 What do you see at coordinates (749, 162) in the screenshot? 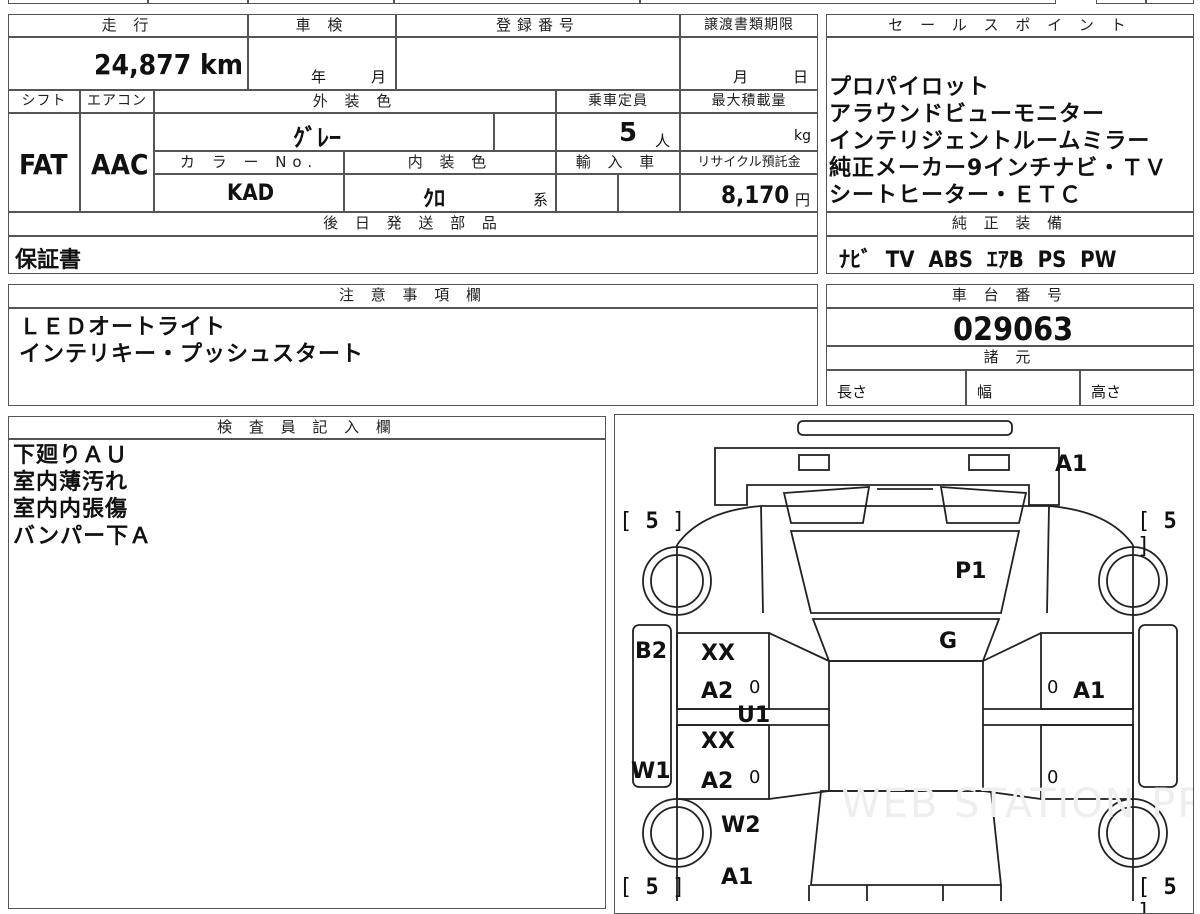
I see `recycle-header: リサイクル預託金` at bounding box center [749, 162].